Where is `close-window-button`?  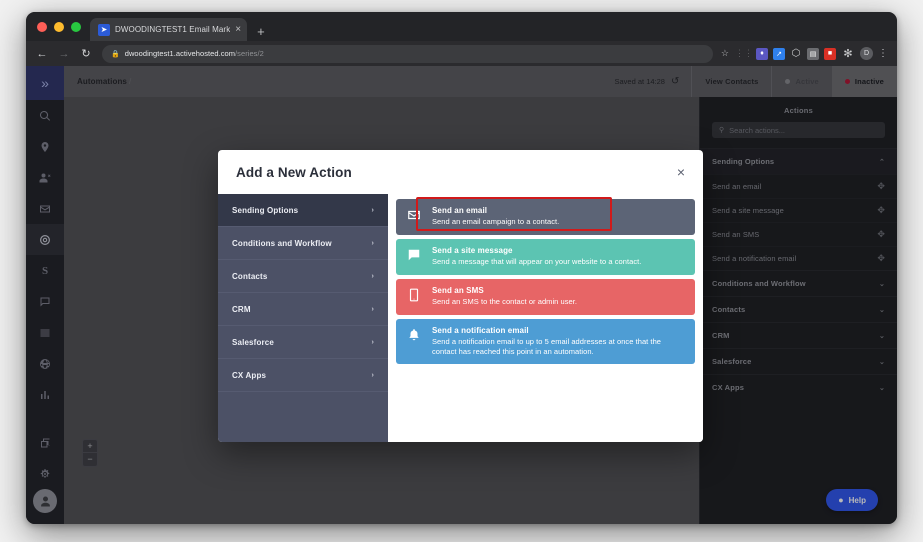 close-window-button is located at coordinates (42, 26).